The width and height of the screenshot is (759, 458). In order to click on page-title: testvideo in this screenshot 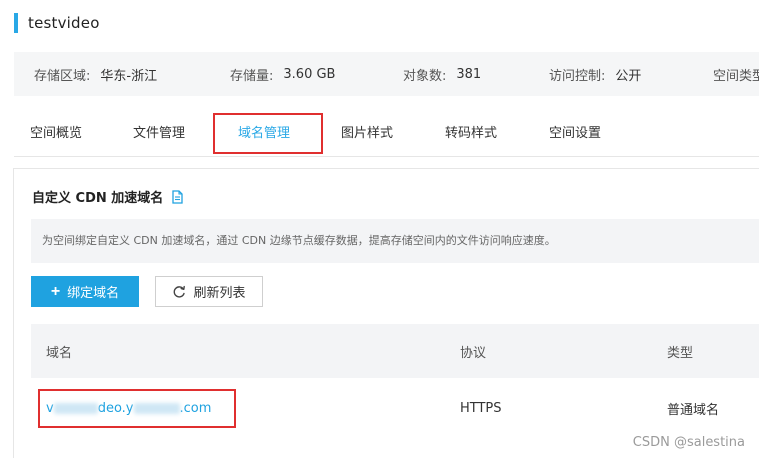, I will do `click(64, 23)`.